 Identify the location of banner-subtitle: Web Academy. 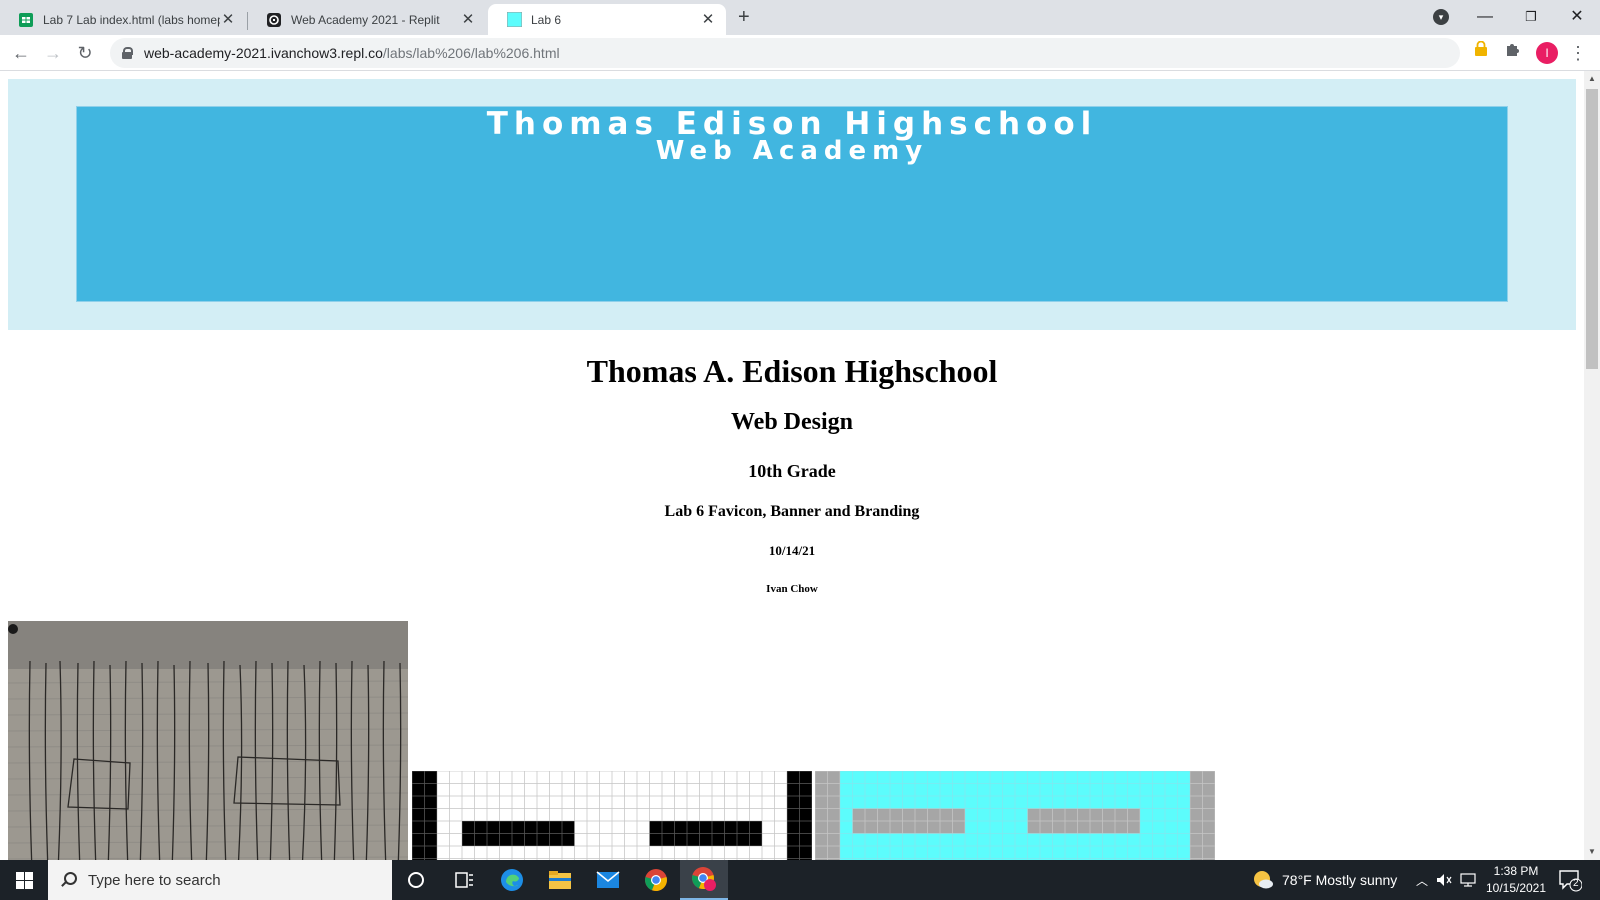
(792, 151).